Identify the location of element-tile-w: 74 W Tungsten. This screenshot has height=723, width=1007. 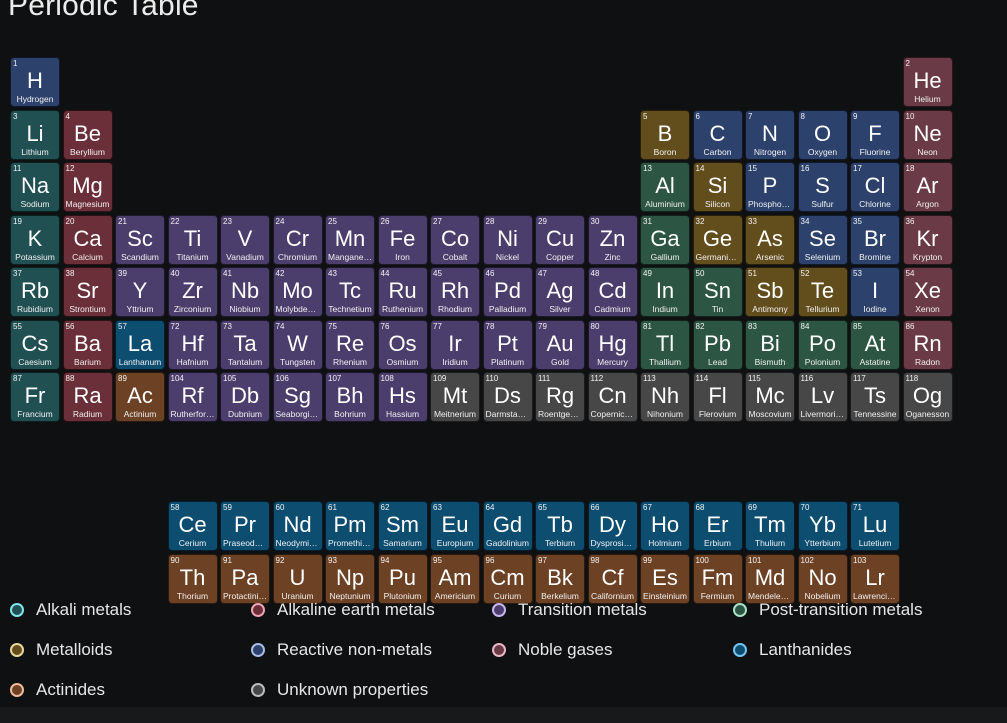
(297, 344).